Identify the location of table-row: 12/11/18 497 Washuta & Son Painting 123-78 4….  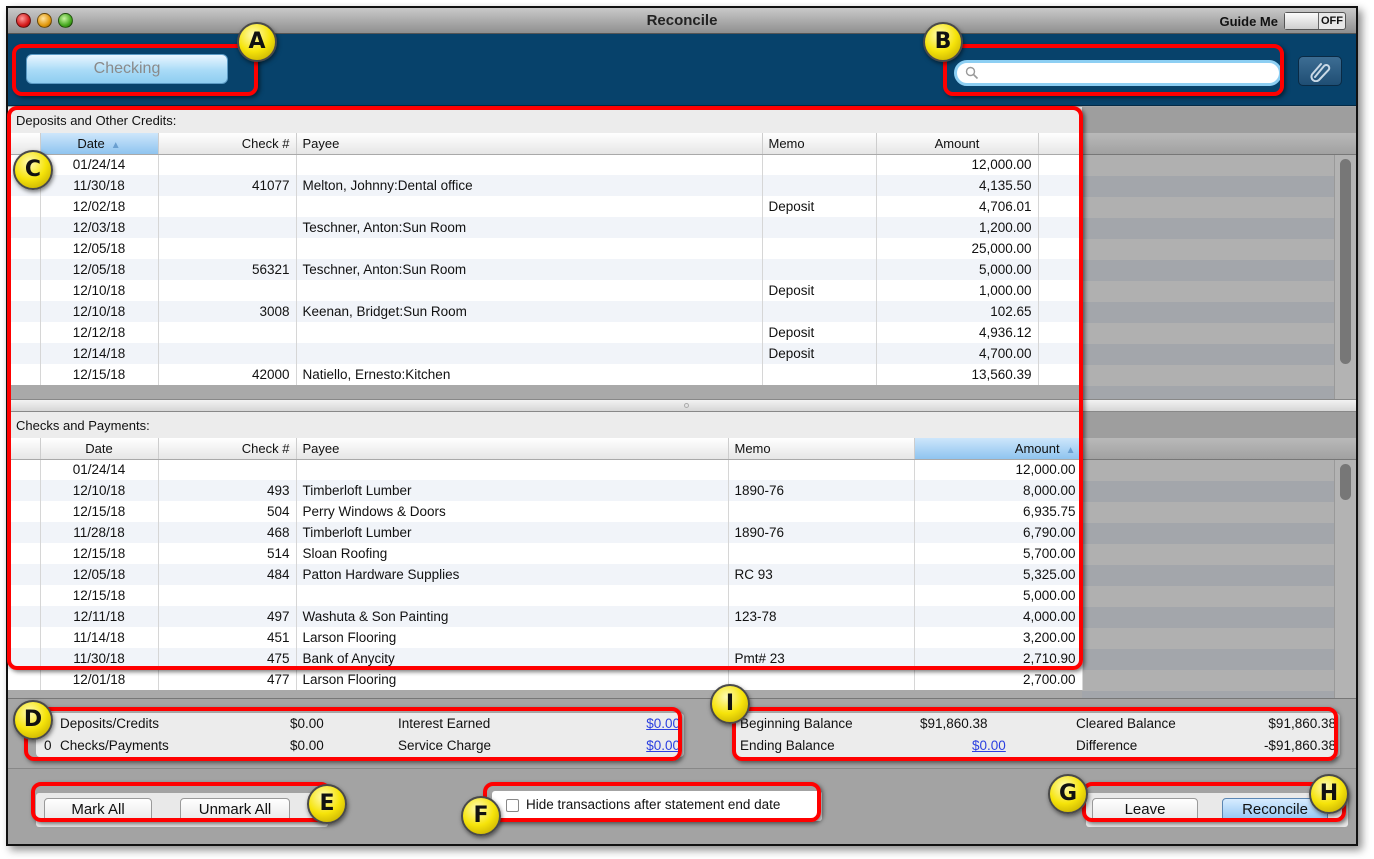
(545, 616).